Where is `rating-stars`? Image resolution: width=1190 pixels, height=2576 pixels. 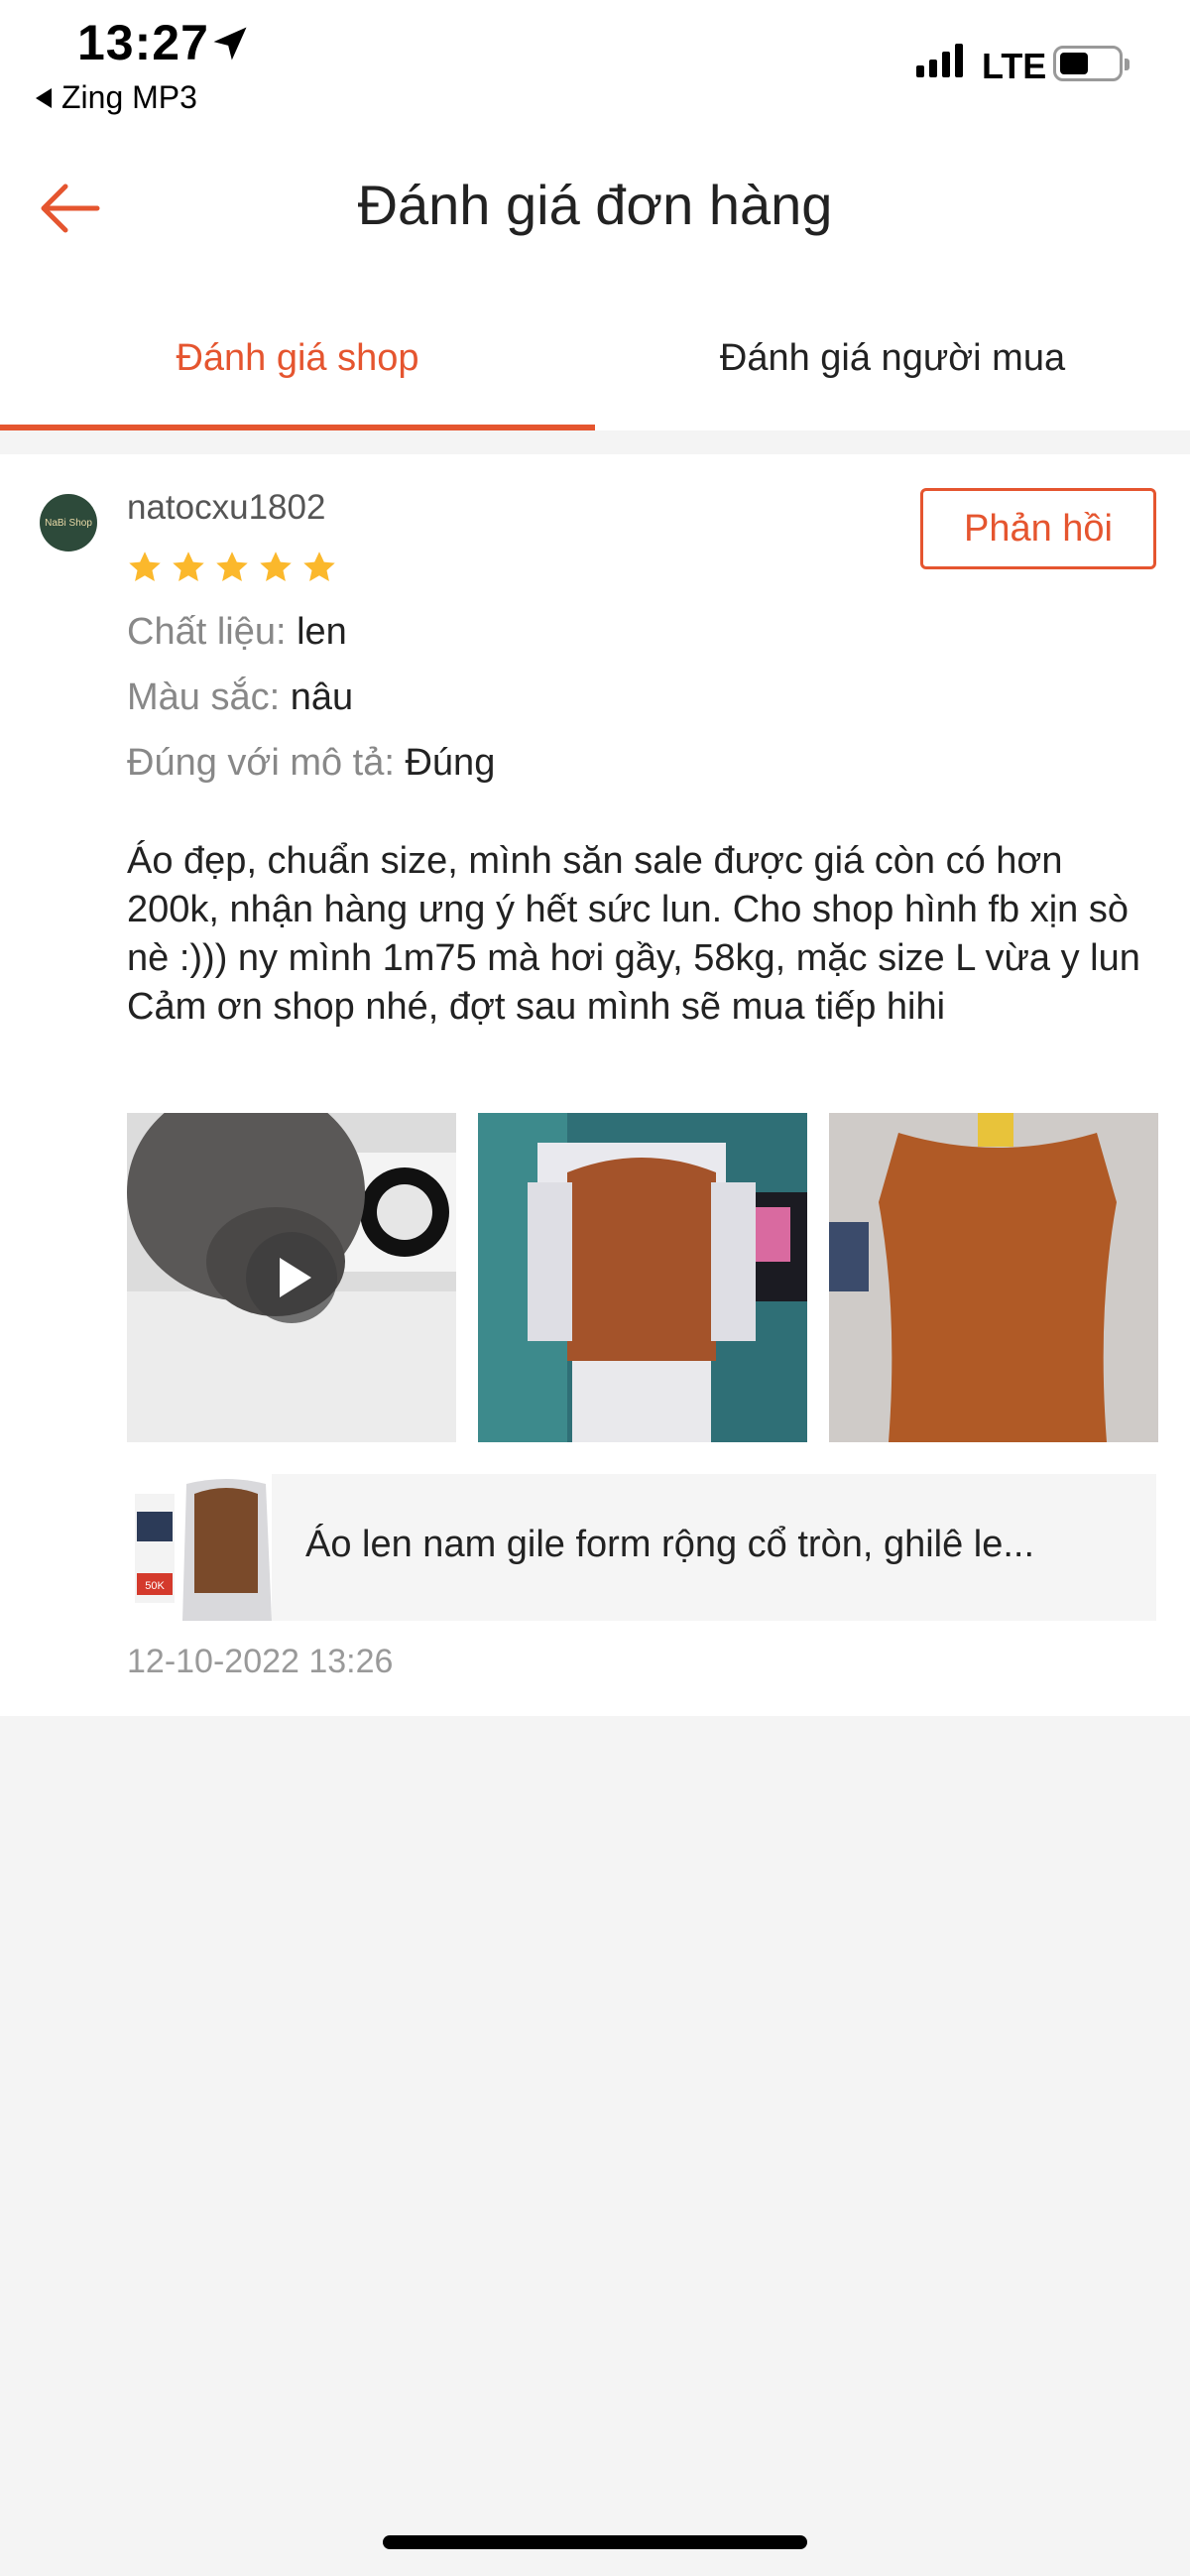 rating-stars is located at coordinates (232, 567).